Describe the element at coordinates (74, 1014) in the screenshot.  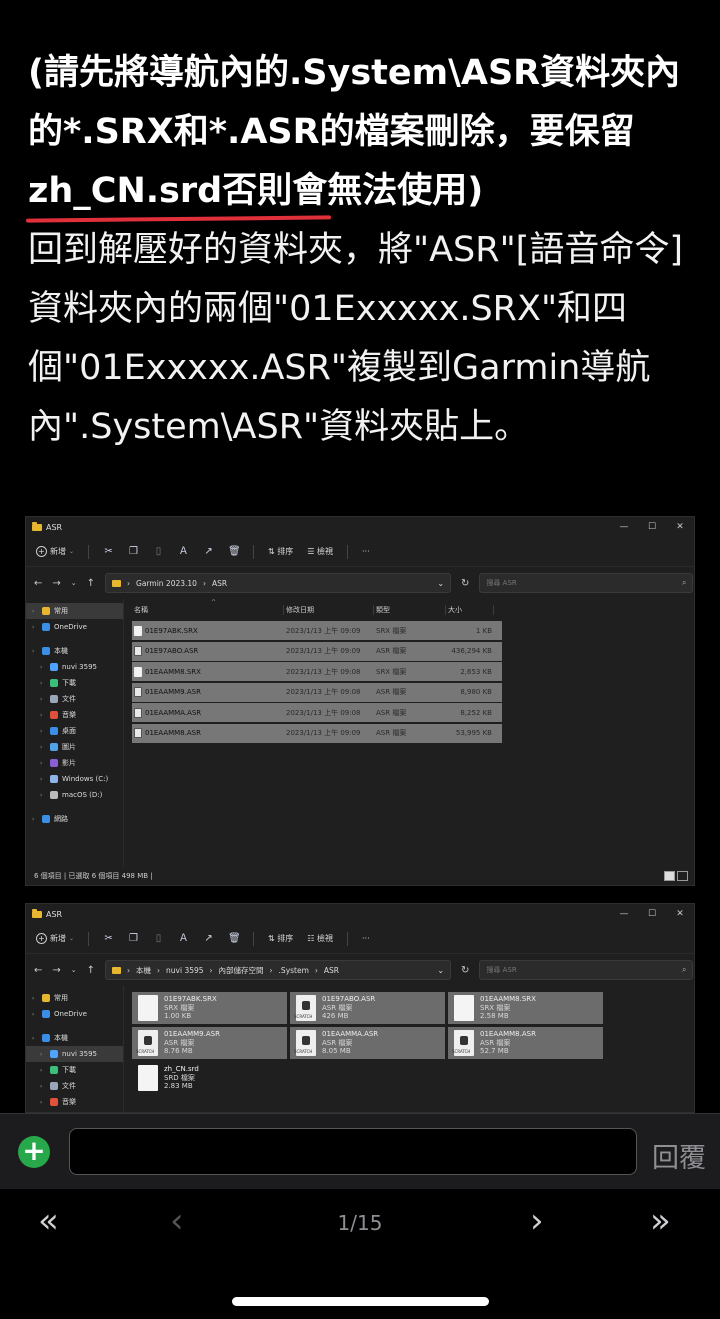
I see `nav-item: › OneDrive` at that location.